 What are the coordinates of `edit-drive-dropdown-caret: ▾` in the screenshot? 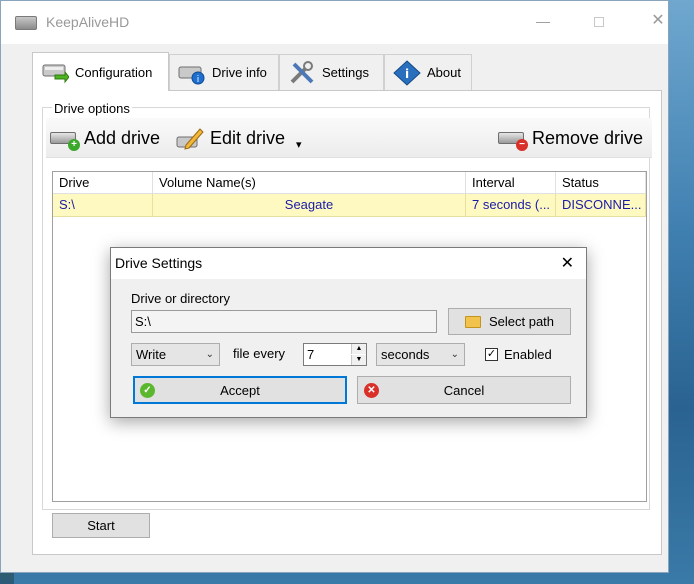 It's located at (299, 144).